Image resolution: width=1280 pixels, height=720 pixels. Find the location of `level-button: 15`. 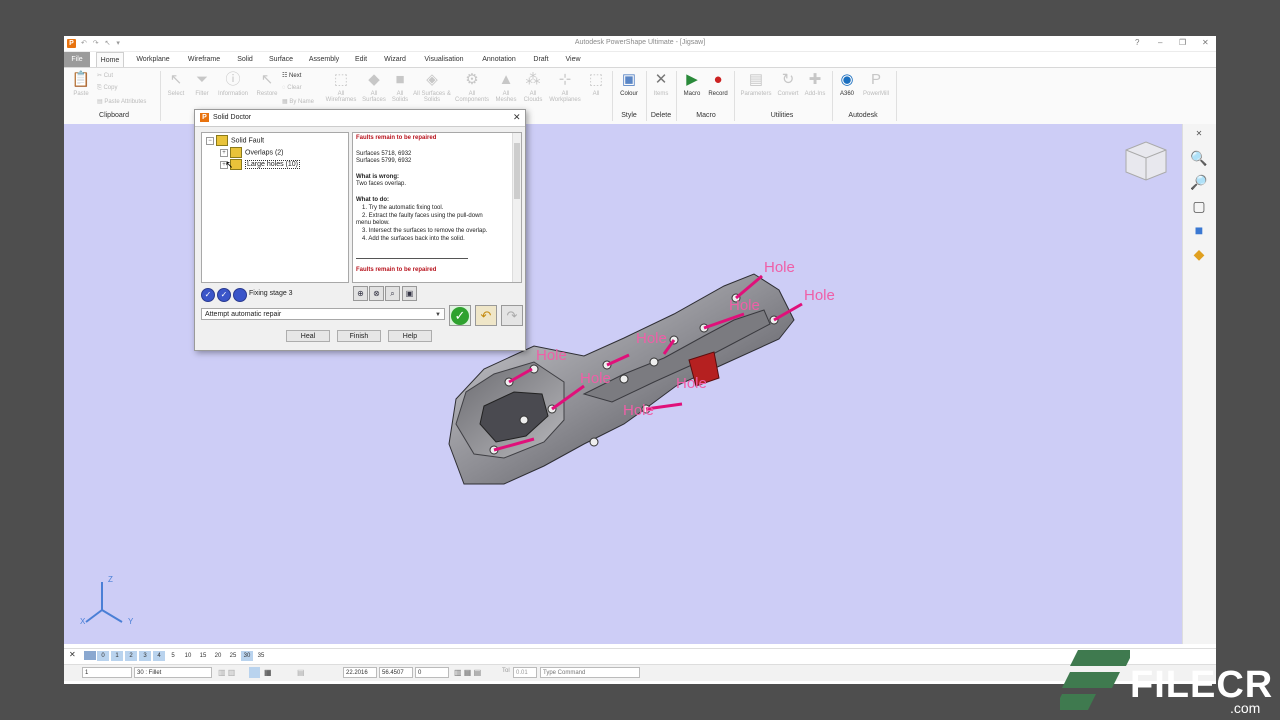

level-button: 15 is located at coordinates (203, 656).